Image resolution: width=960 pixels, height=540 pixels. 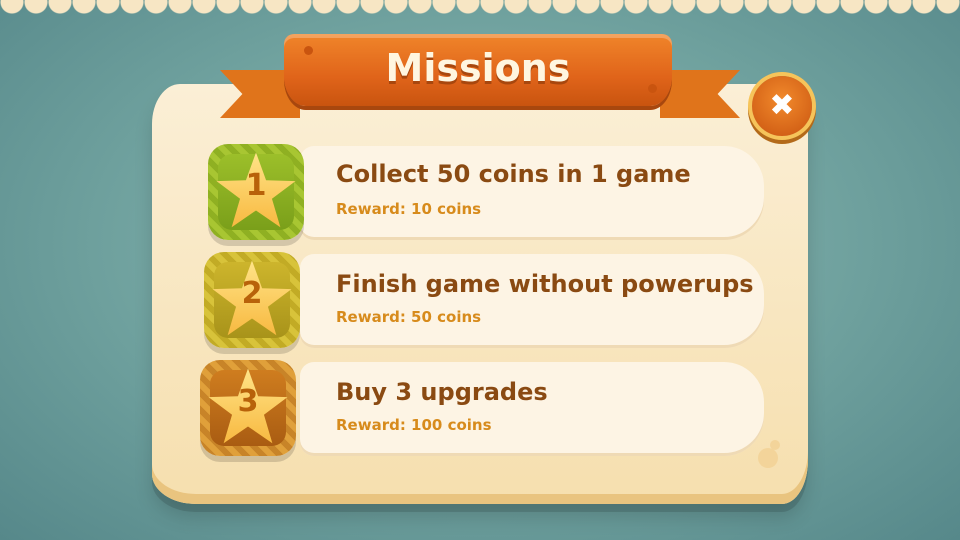 I want to click on mission-title: Finish game without powerups, so click(x=545, y=284).